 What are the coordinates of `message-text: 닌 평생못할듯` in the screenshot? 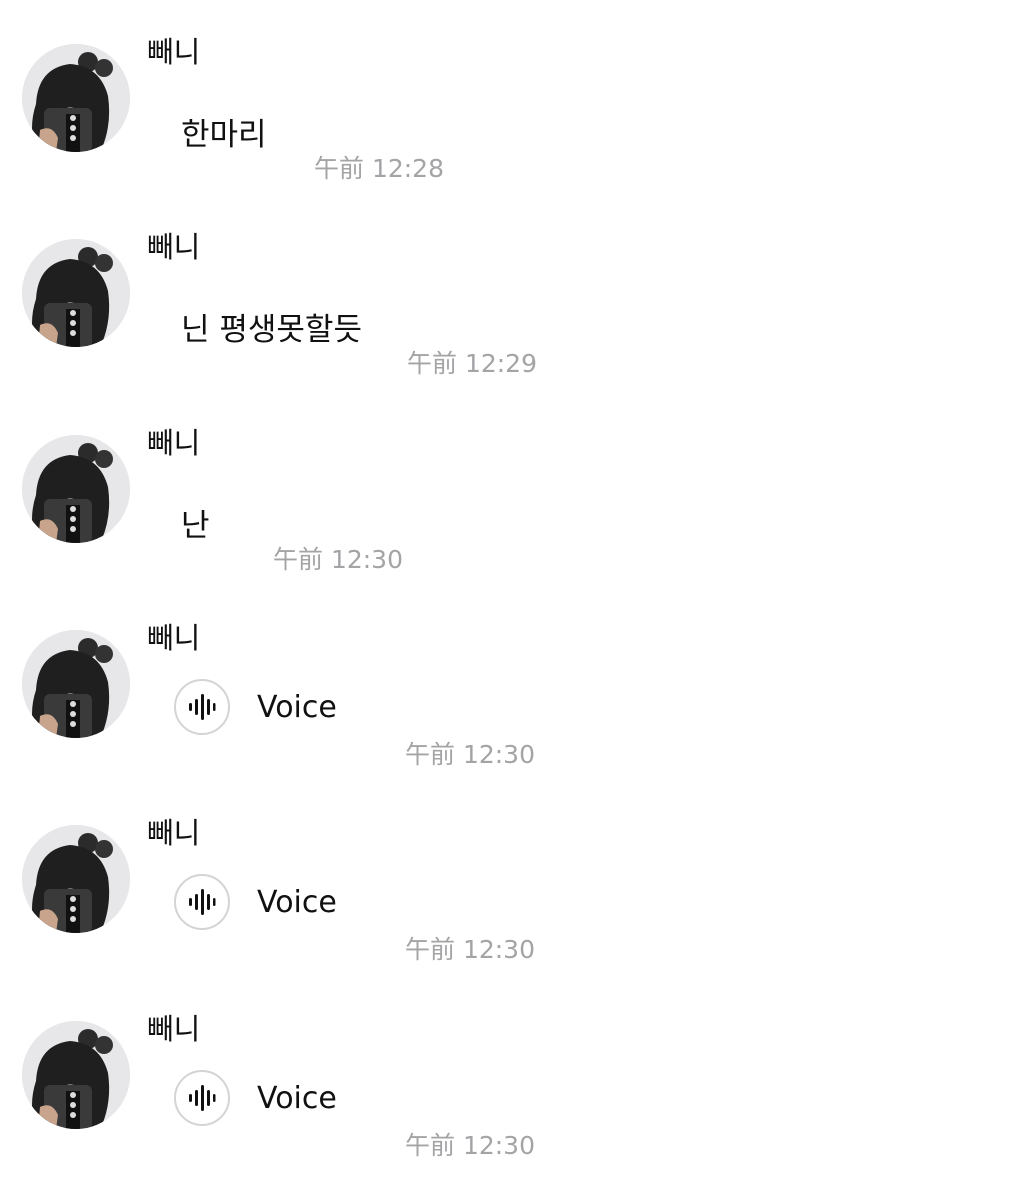 It's located at (271, 330).